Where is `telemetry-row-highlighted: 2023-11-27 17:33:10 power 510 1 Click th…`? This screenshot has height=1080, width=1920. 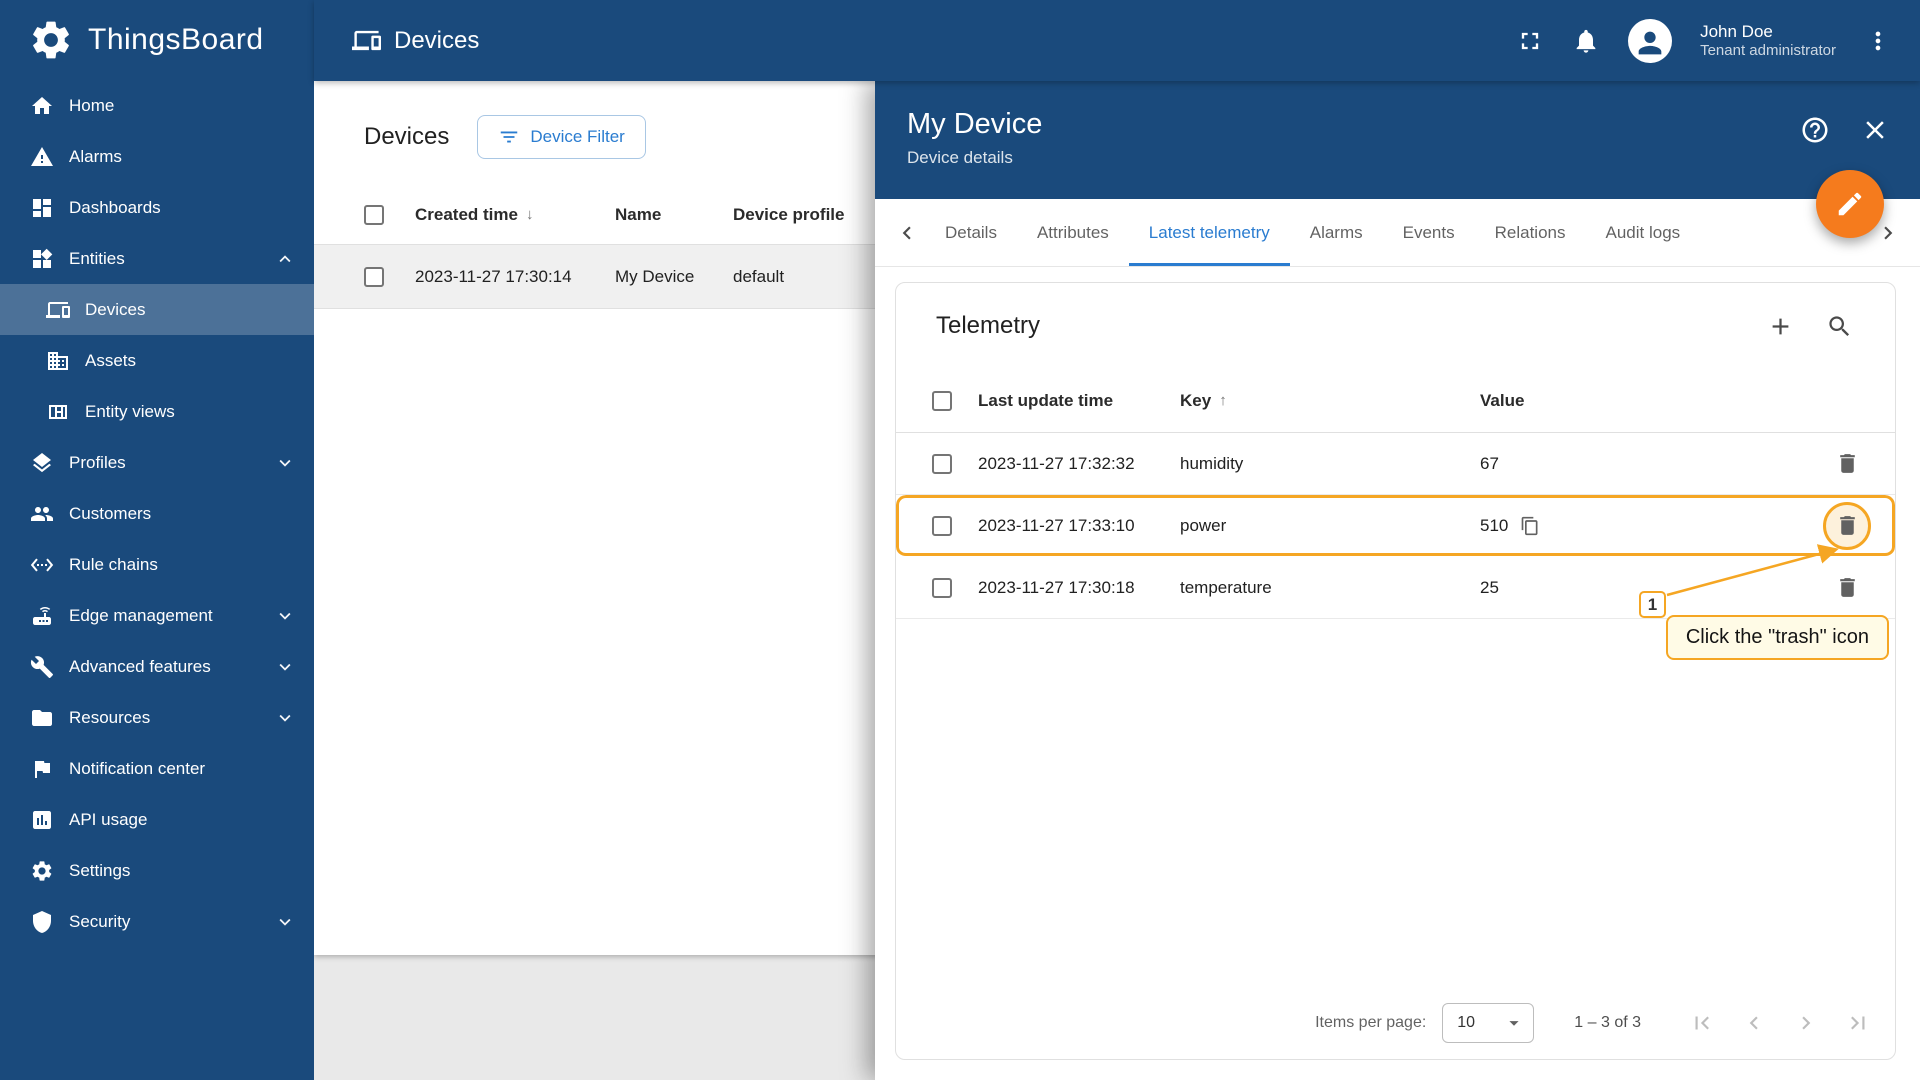
telemetry-row-highlighted: 2023-11-27 17:33:10 power 510 1 Click th… is located at coordinates (1395, 577).